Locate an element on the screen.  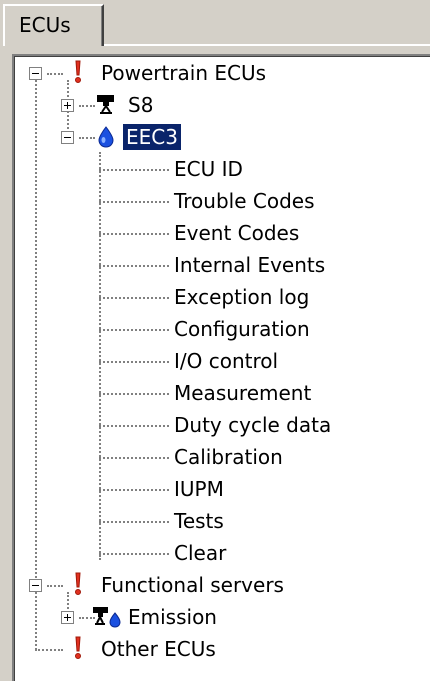
tree-item-ecu-id: ECU ID is located at coordinates (208, 169).